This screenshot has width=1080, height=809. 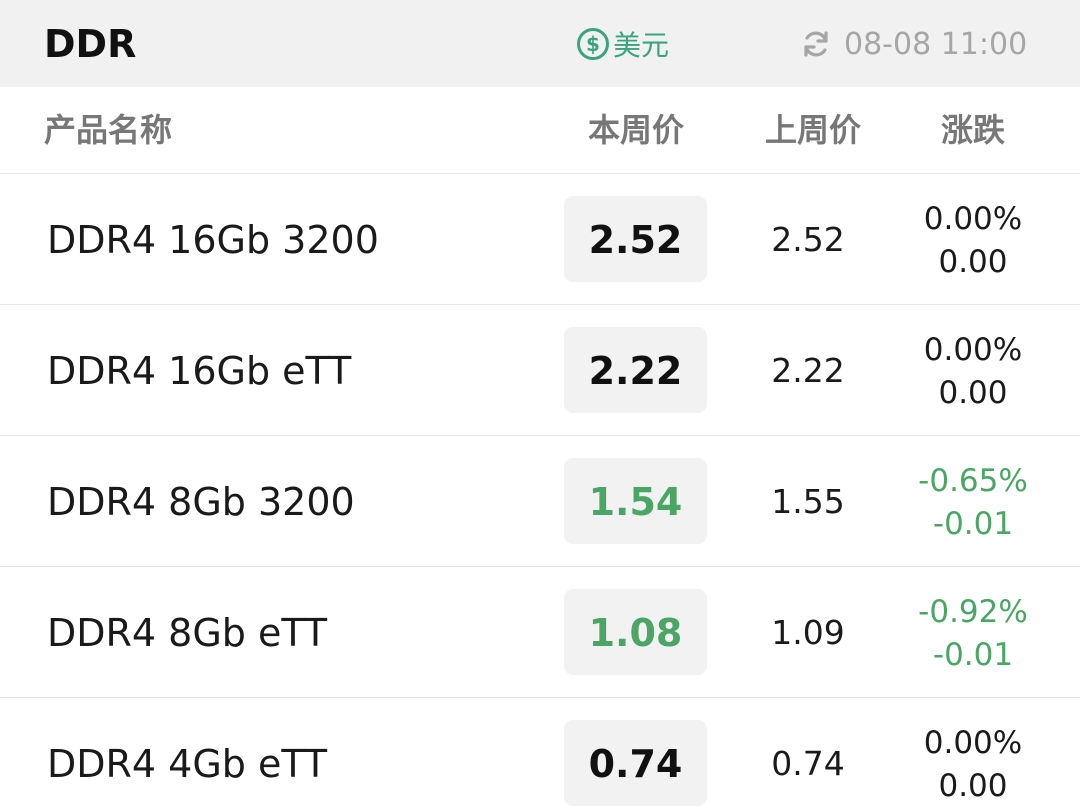 I want to click on last-week-price: 0.74, so click(x=808, y=763).